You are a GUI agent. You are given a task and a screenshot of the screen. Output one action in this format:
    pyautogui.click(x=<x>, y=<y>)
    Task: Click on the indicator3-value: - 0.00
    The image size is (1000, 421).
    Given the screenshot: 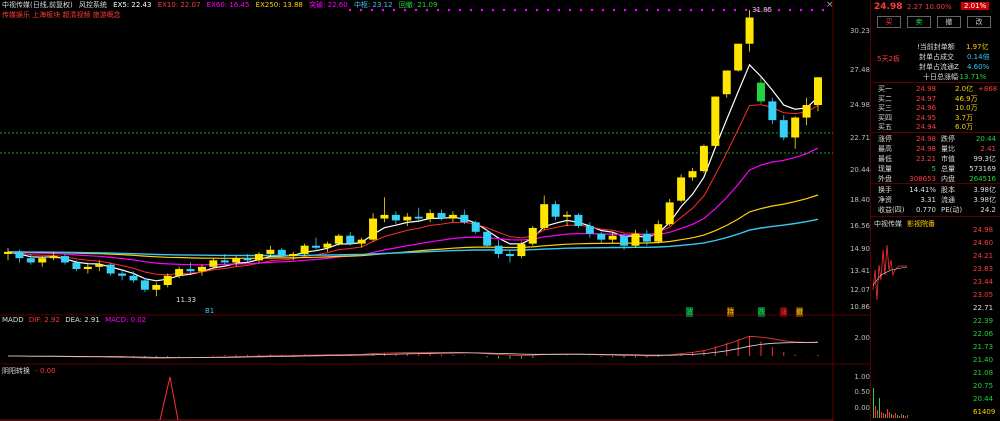 What is the action you would take?
    pyautogui.click(x=45, y=371)
    